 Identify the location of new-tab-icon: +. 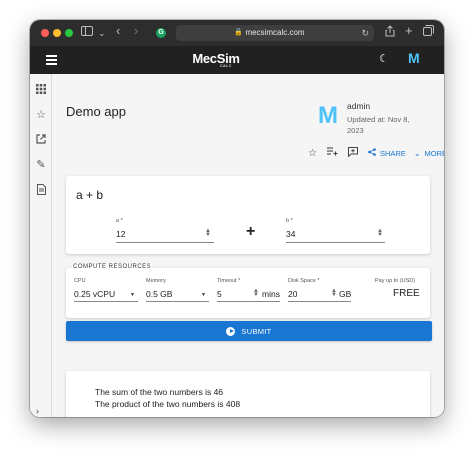
(409, 31).